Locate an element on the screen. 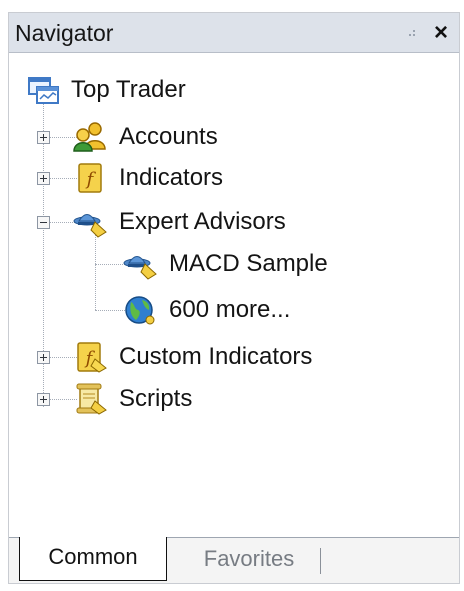 This screenshot has width=464, height=591. expand-toggle-indicators is located at coordinates (43, 178).